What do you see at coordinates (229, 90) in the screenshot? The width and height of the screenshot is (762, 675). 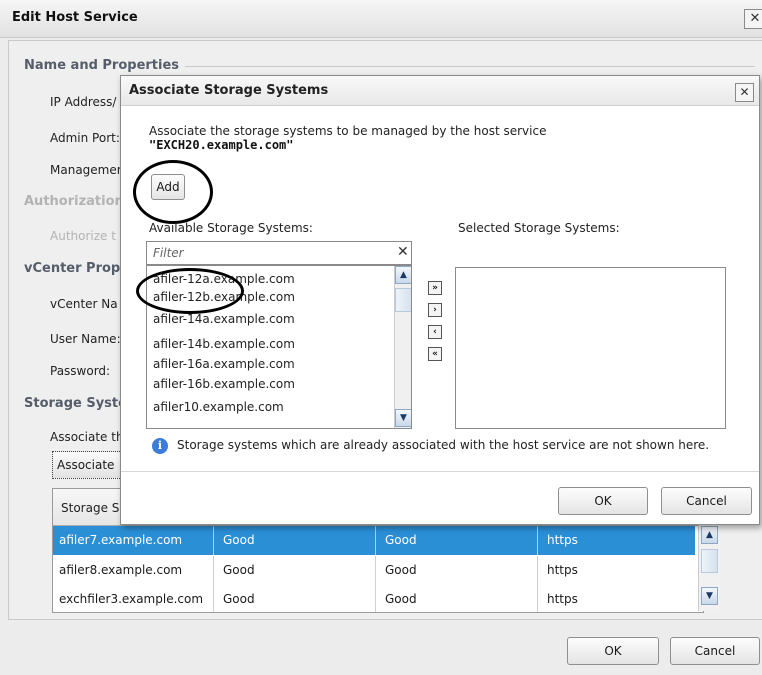 I see `dialog-title: Associate Storage Systems` at bounding box center [229, 90].